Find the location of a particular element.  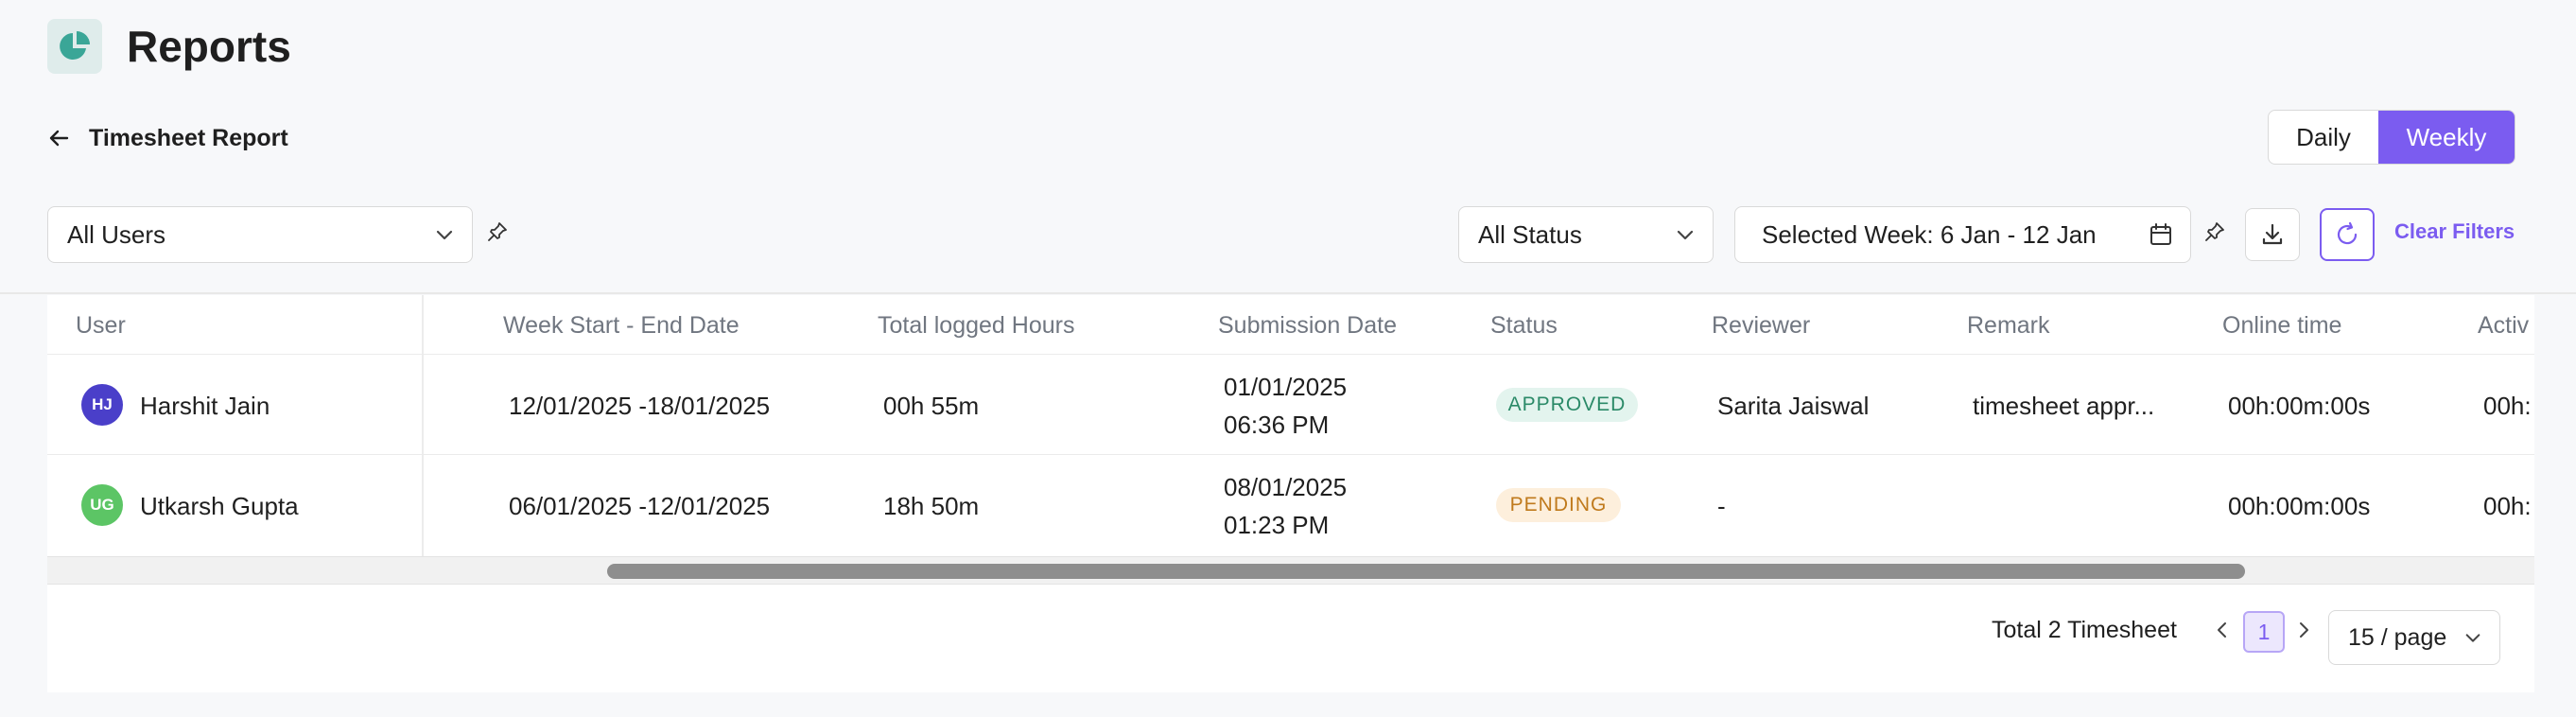

view-toggle: Daily Weekly is located at coordinates (2391, 137).